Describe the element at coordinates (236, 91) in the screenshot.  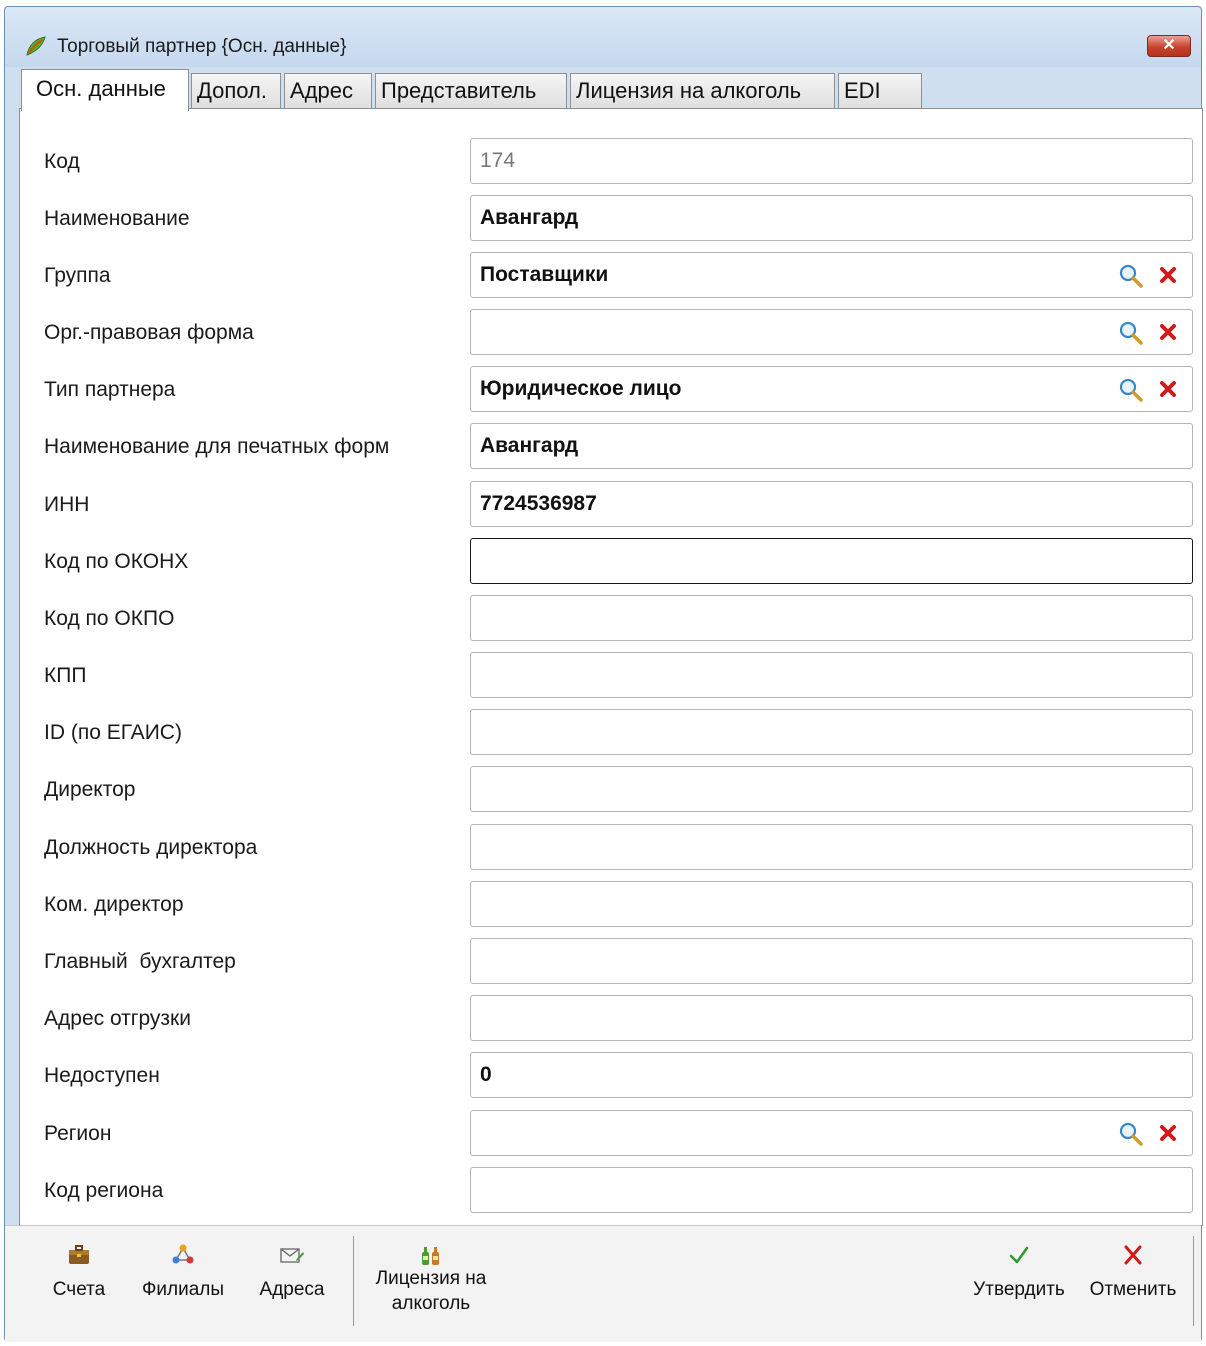
I see `tab-additional: Допол.` at that location.